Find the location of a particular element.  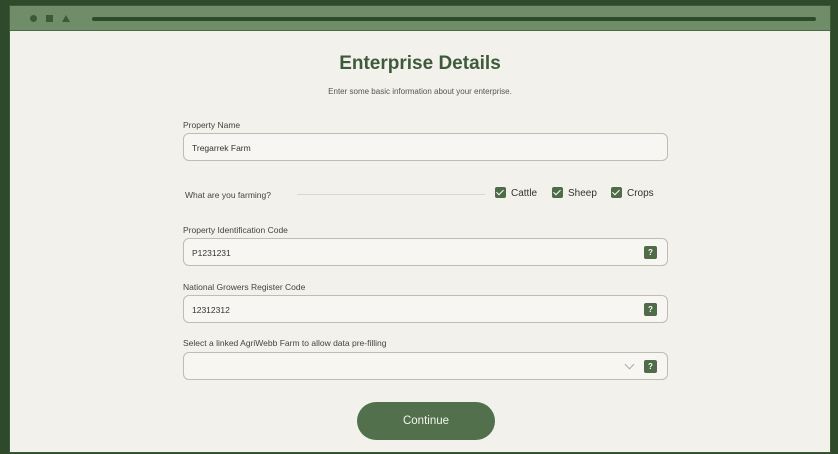

continue-button: Continue is located at coordinates (426, 421).